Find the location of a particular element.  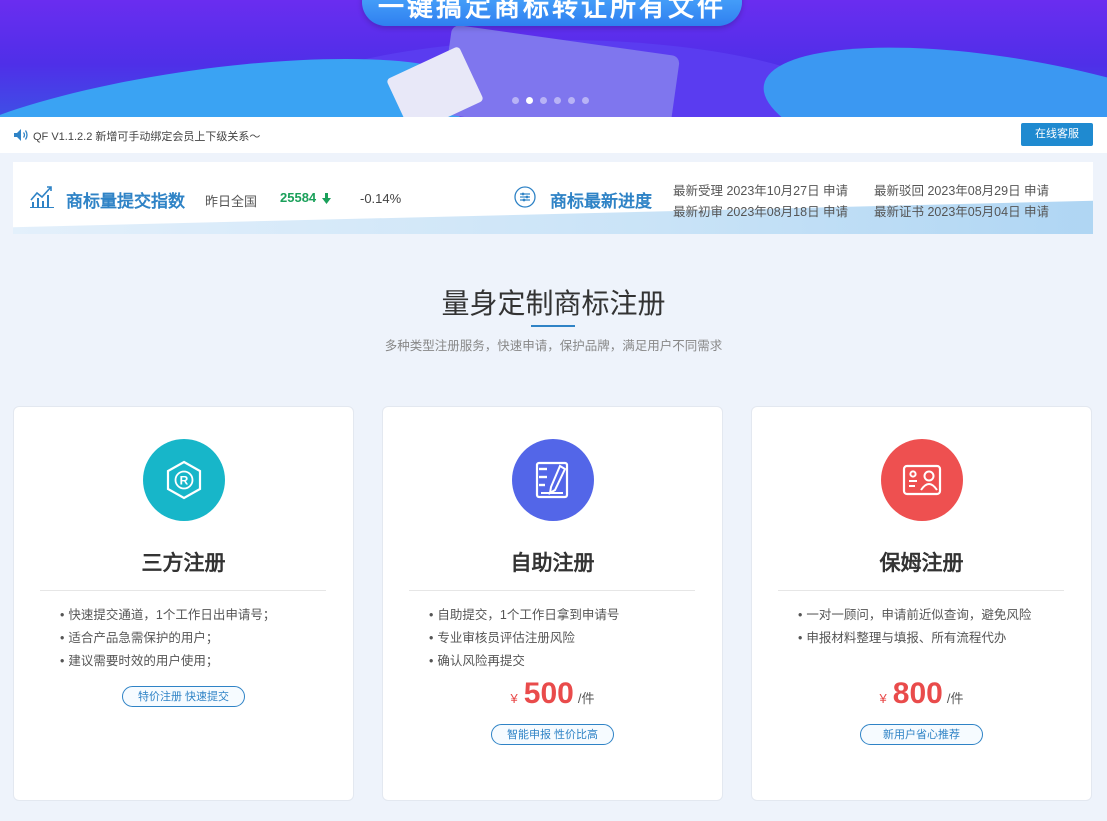

speaker-icon is located at coordinates (21, 135).